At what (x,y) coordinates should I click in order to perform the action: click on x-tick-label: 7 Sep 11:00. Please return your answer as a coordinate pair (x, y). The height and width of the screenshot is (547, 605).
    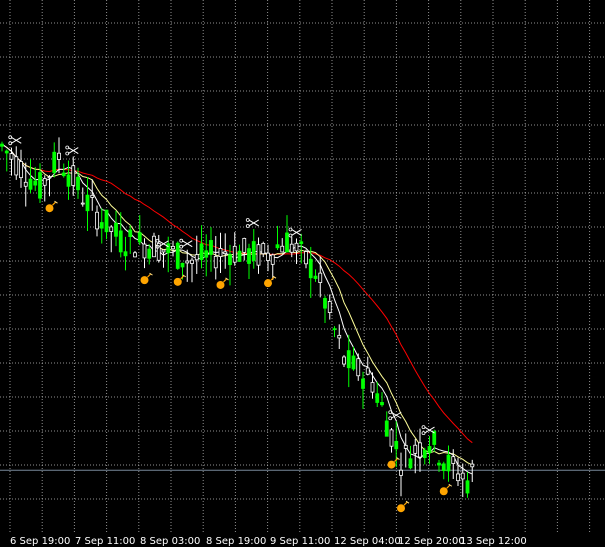
    Looking at the image, I should click on (105, 541).